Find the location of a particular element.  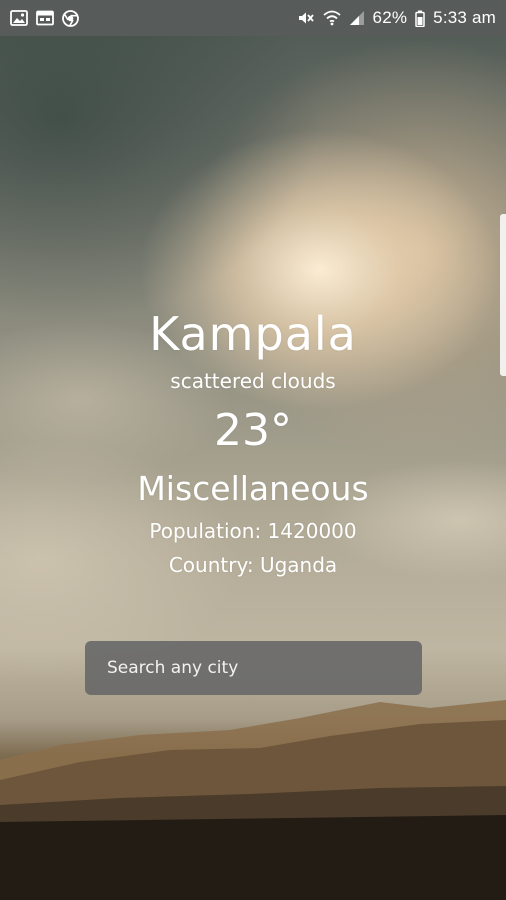

status-left-icons is located at coordinates (44, 18).